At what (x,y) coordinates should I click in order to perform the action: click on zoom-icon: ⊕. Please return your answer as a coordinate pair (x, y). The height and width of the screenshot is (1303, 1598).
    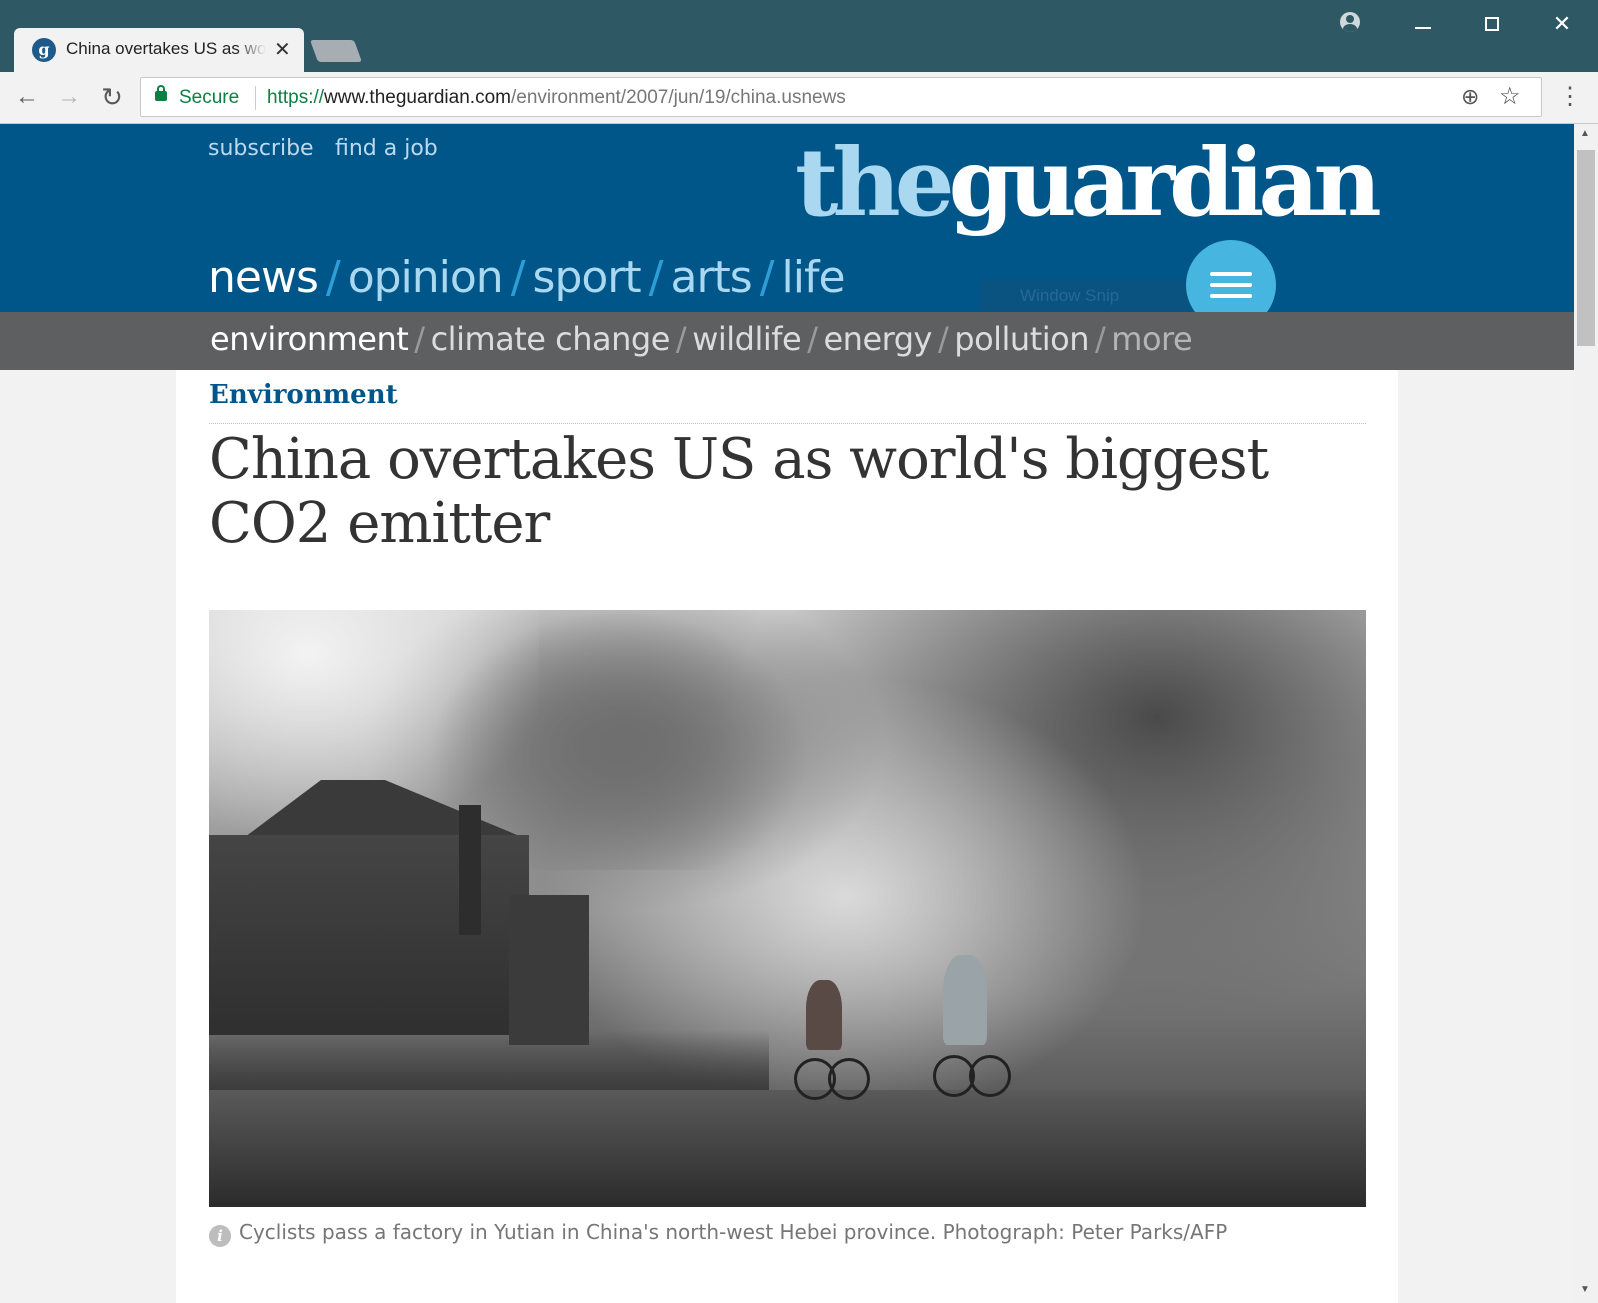
    Looking at the image, I should click on (1470, 97).